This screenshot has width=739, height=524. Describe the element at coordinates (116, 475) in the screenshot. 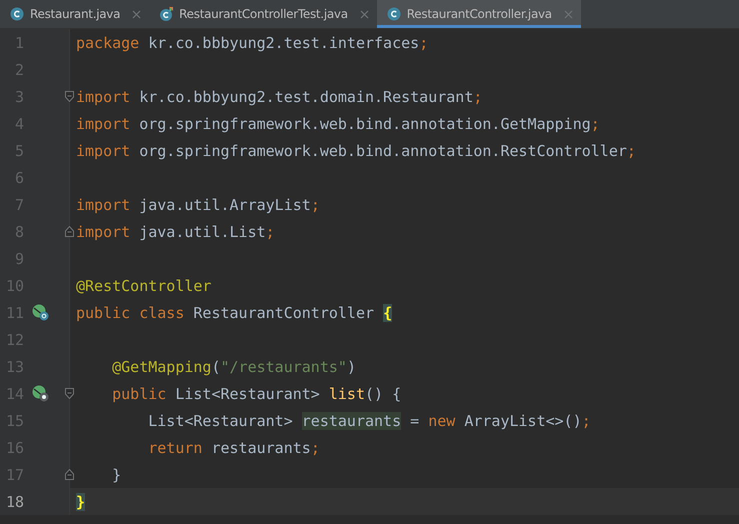

I see `code-line: }` at that location.